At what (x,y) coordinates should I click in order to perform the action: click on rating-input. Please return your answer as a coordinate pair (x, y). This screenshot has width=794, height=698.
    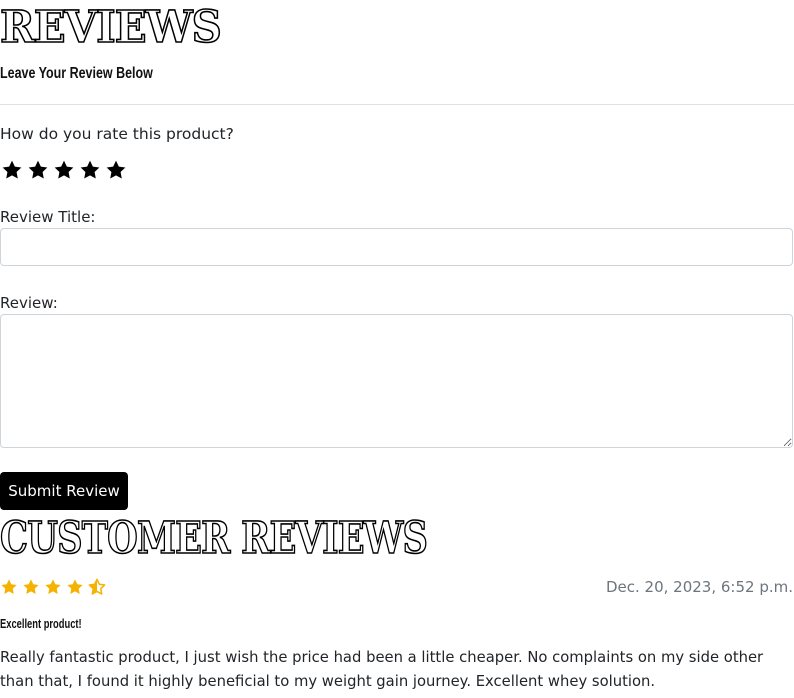
    Looking at the image, I should click on (64, 170).